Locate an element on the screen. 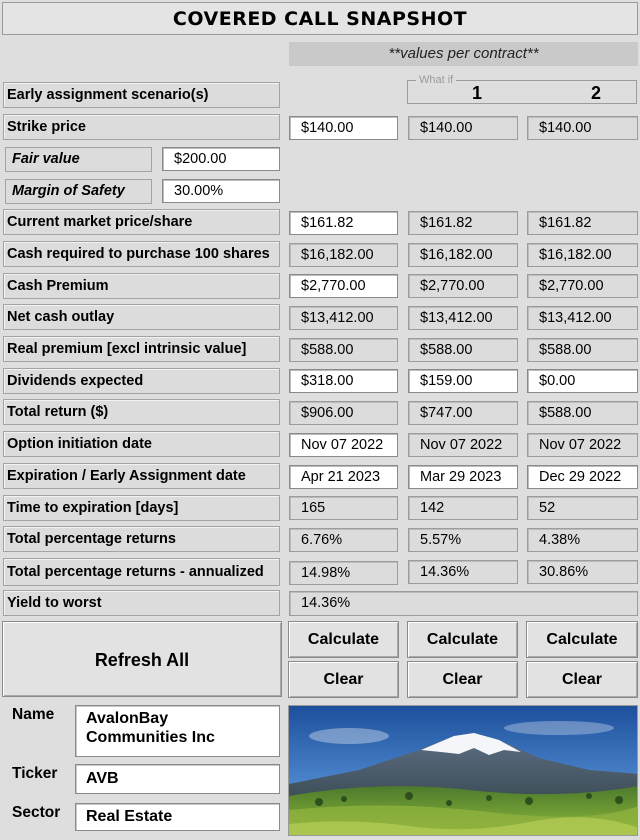 This screenshot has width=640, height=840. clear-button-scenario-1: Clear is located at coordinates (462, 679).